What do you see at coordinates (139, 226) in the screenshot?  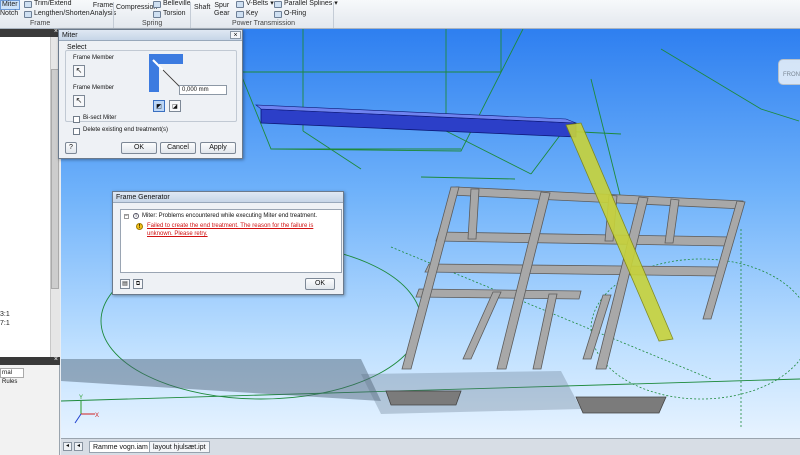 I see `warning-icon: !` at bounding box center [139, 226].